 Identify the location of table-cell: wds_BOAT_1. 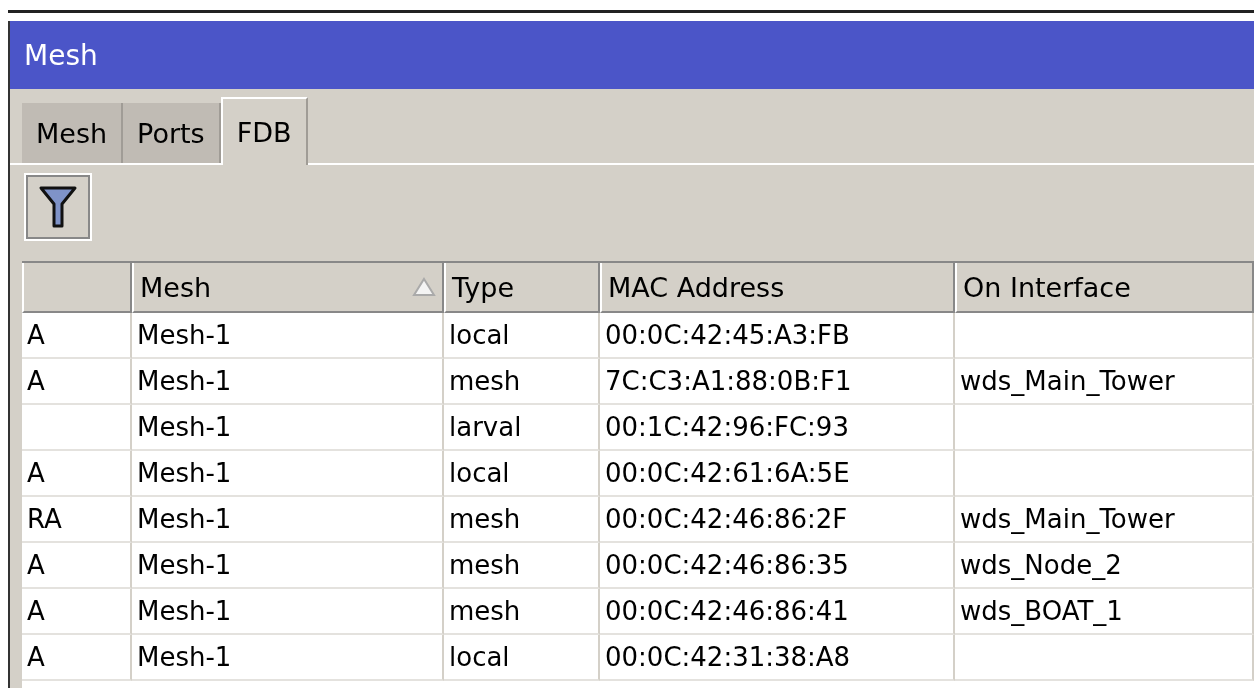
(1104, 612).